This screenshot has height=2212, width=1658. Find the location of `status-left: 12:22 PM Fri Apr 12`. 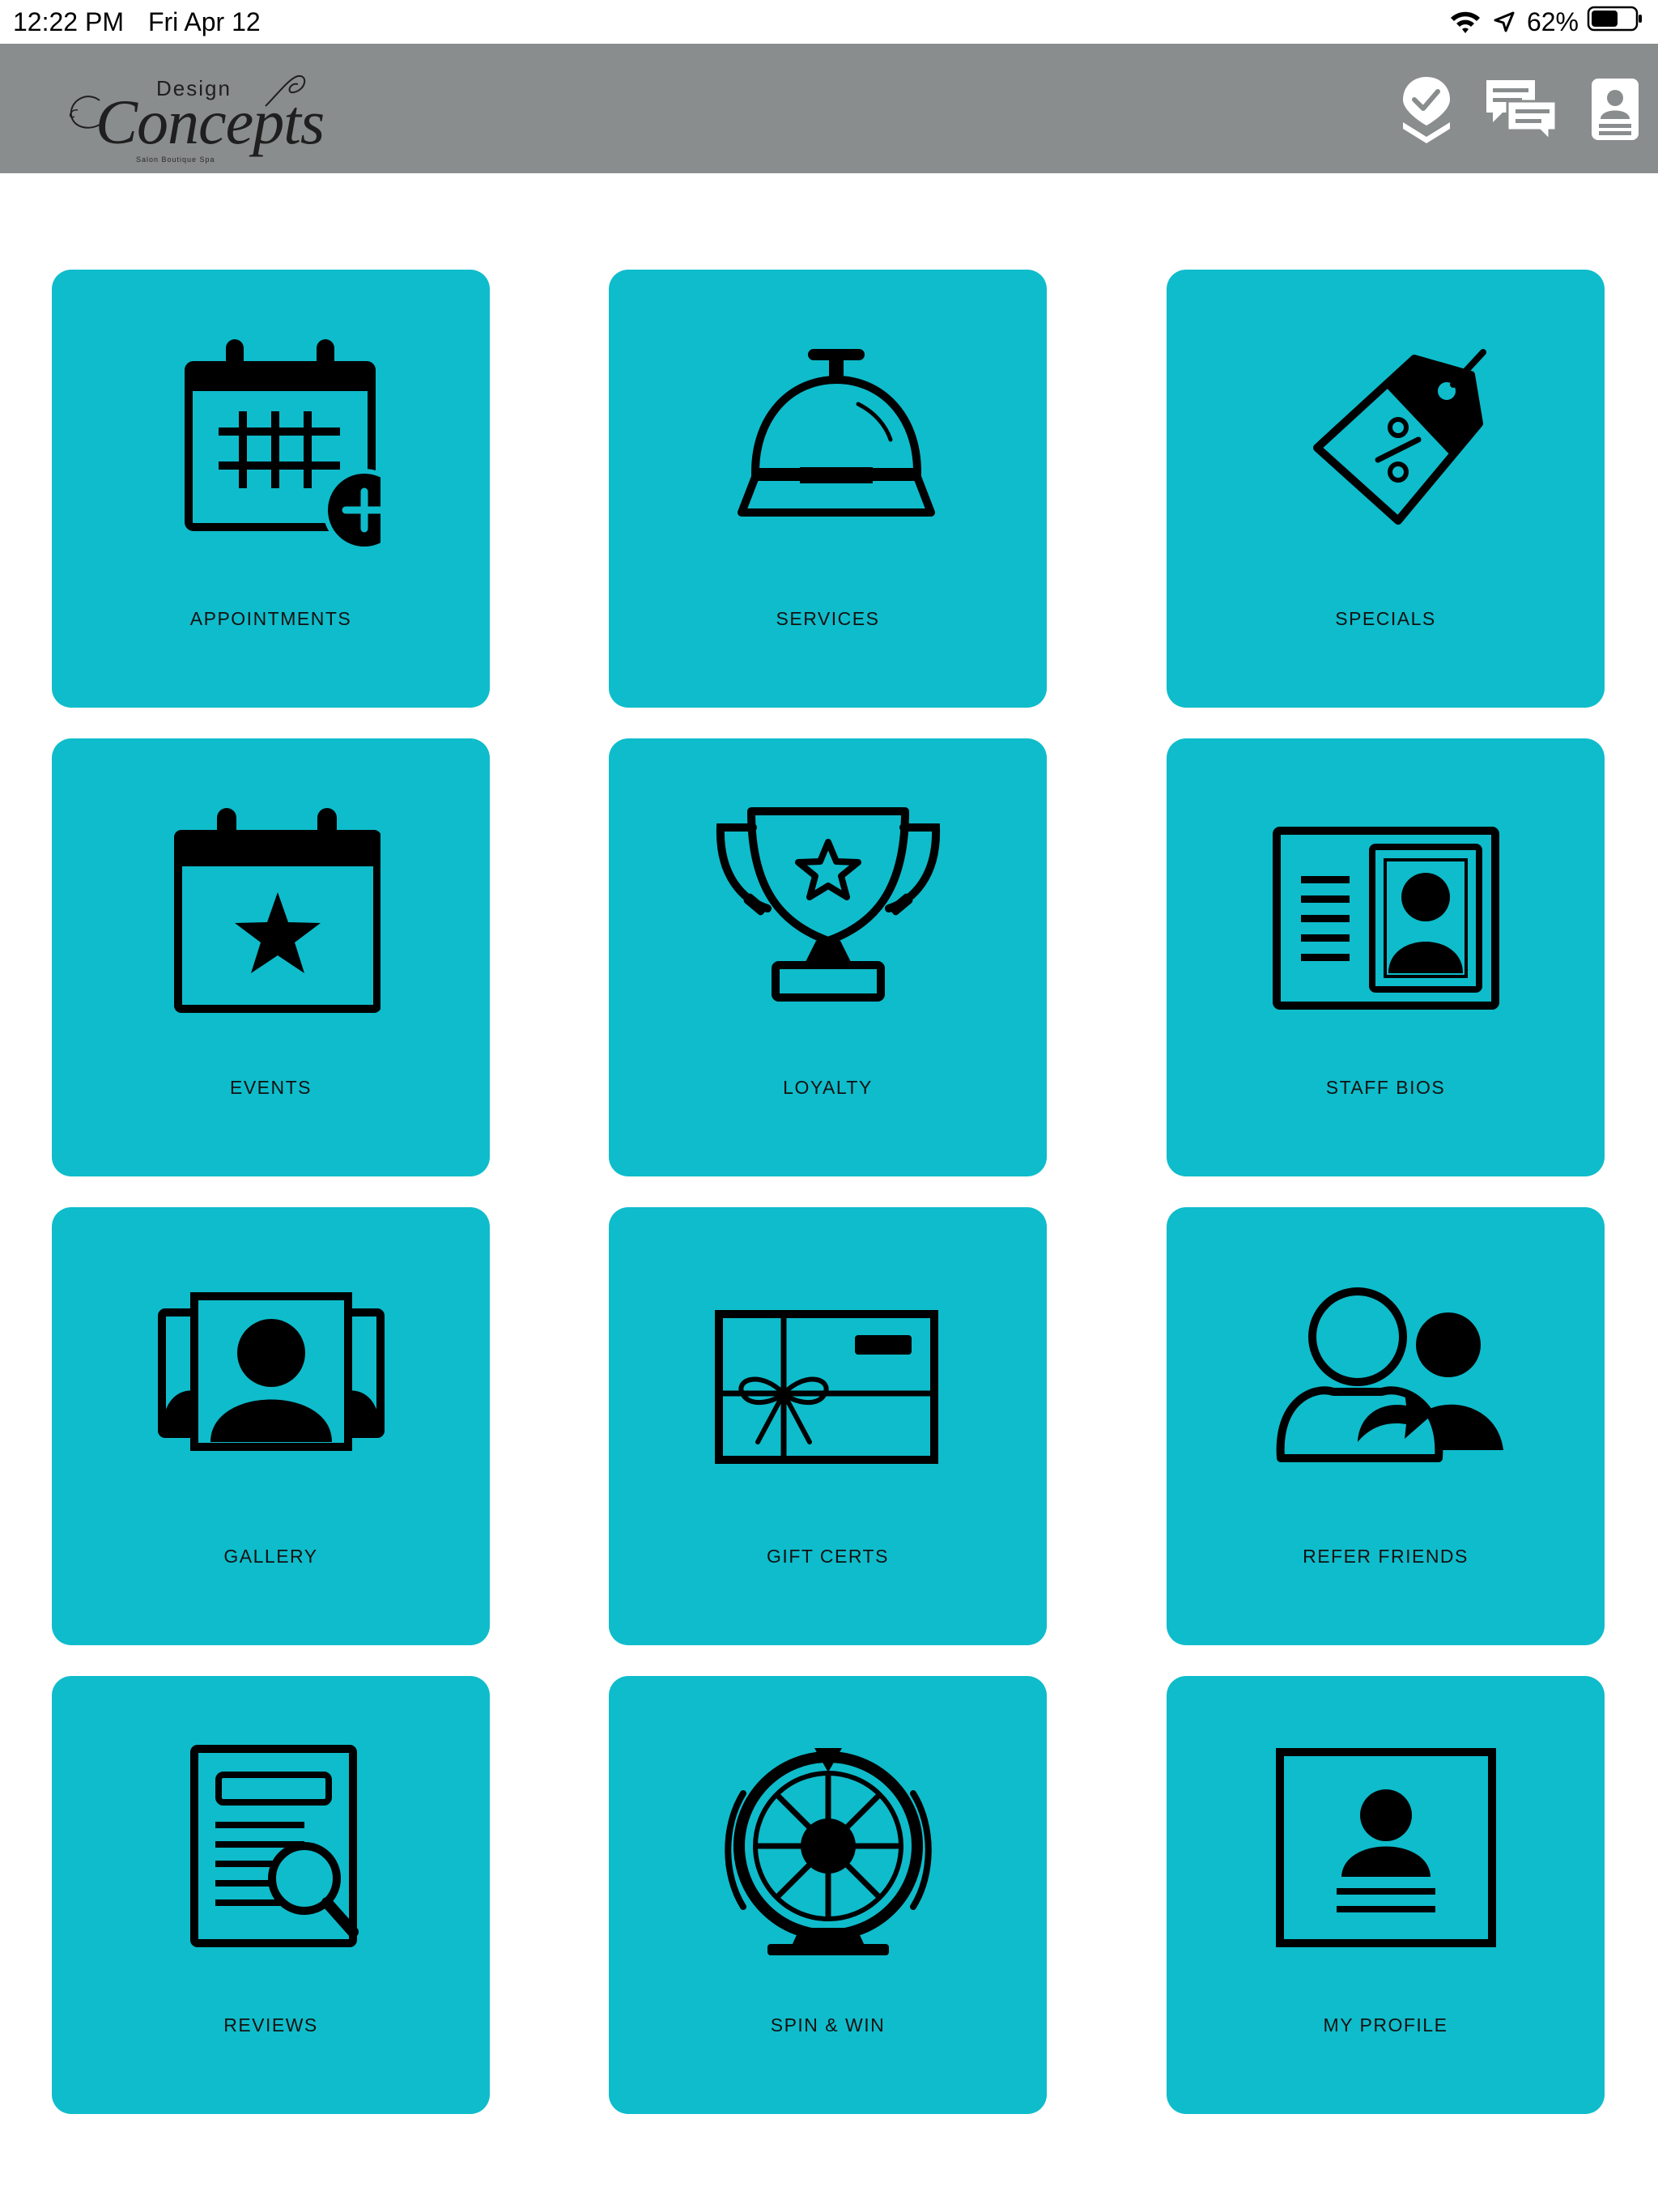

status-left: 12:22 PM Fri Apr 12 is located at coordinates (137, 22).